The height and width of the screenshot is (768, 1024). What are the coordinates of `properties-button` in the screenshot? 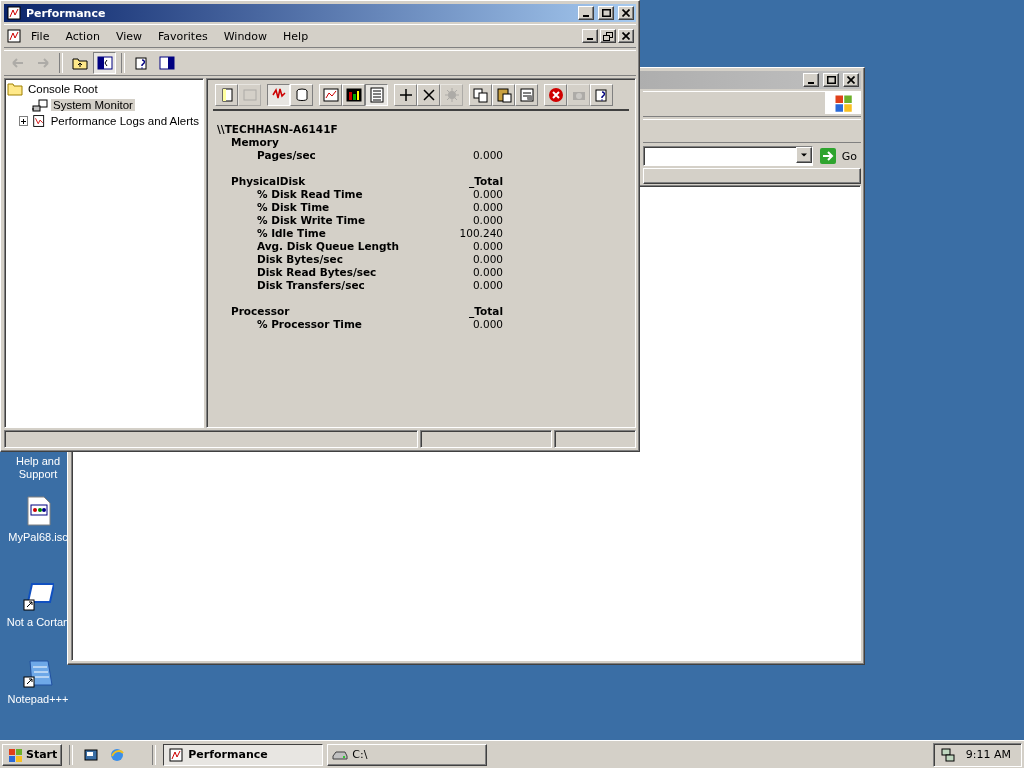 It's located at (526, 95).